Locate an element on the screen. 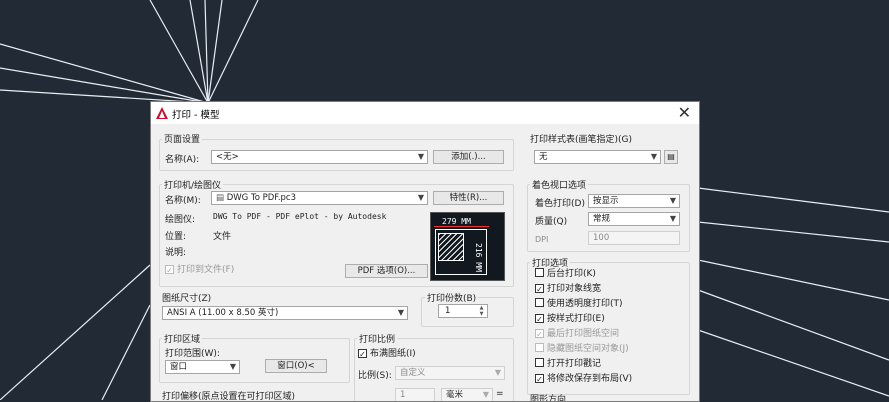 This screenshot has width=889, height=402. scale-select: 自定义 ▼ is located at coordinates (450, 373).